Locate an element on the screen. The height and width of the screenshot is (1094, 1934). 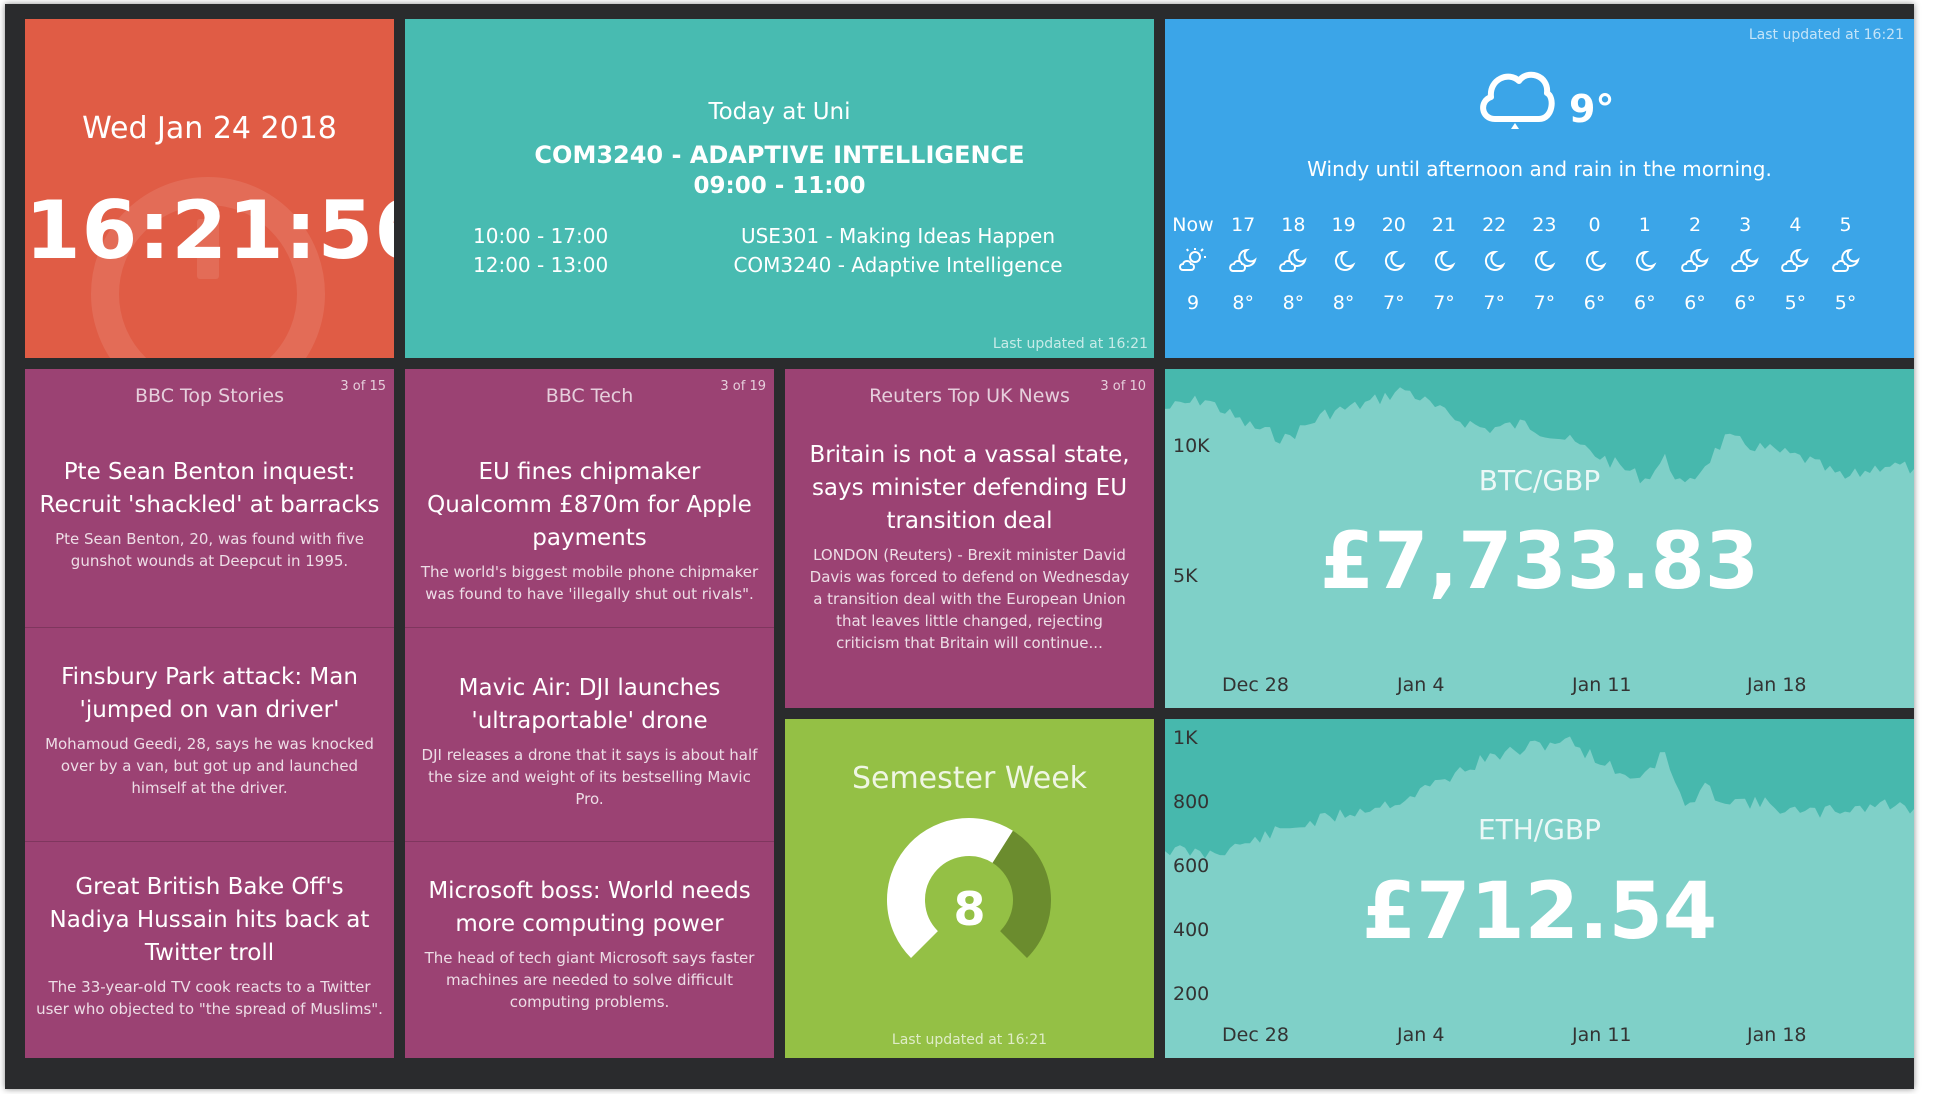
btc-price: £7,733.83 is located at coordinates (1539, 562).